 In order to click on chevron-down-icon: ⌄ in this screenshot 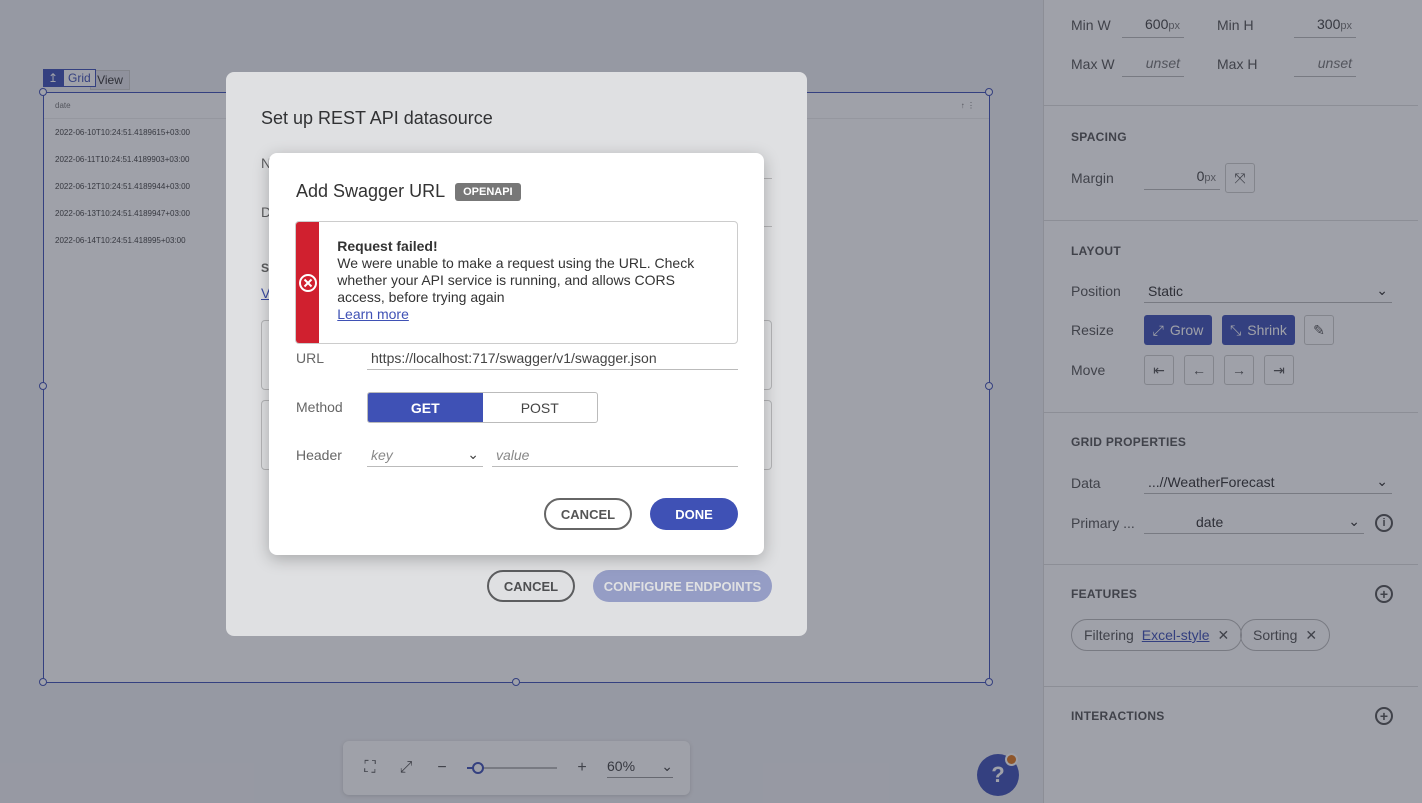, I will do `click(473, 454)`.